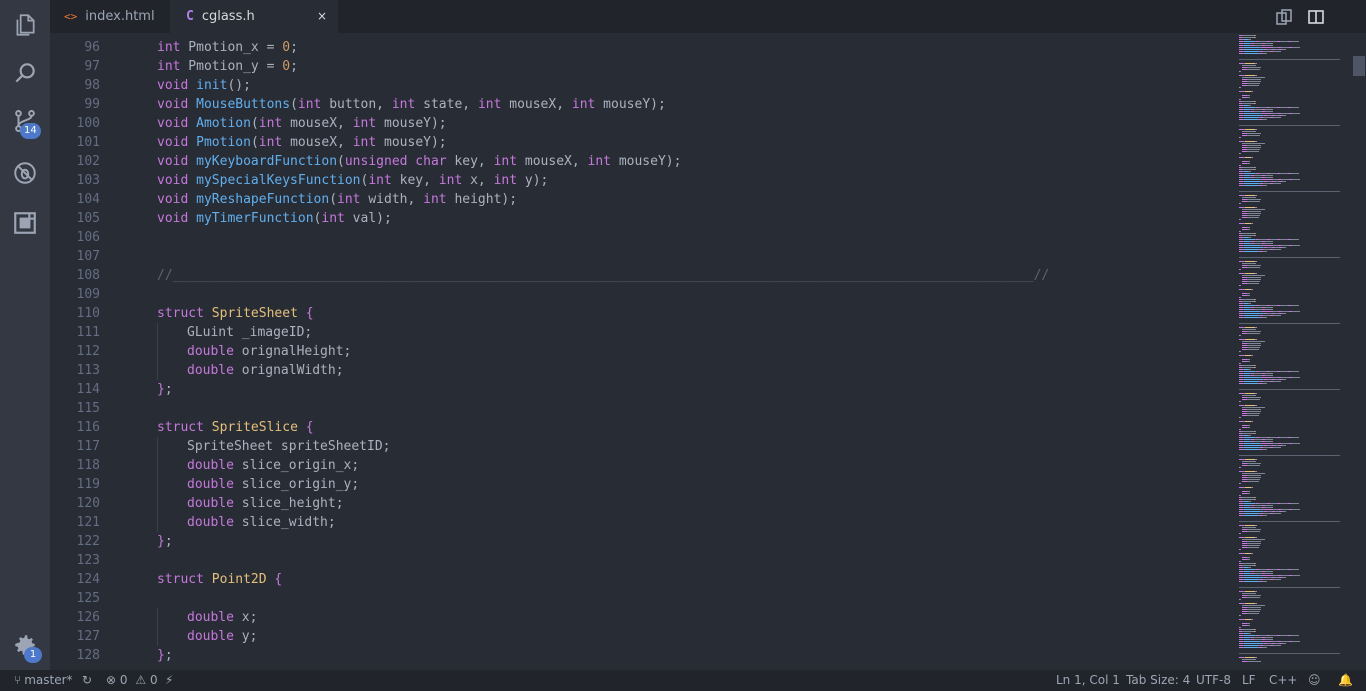 This screenshot has width=1366, height=691. I want to click on scrollbar-thumb, so click(1359, 66).